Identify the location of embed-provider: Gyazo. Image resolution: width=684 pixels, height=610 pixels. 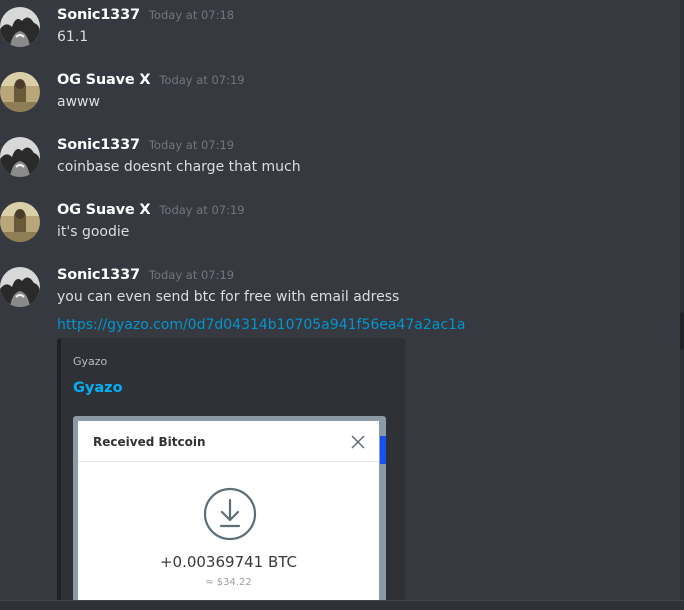
(90, 361).